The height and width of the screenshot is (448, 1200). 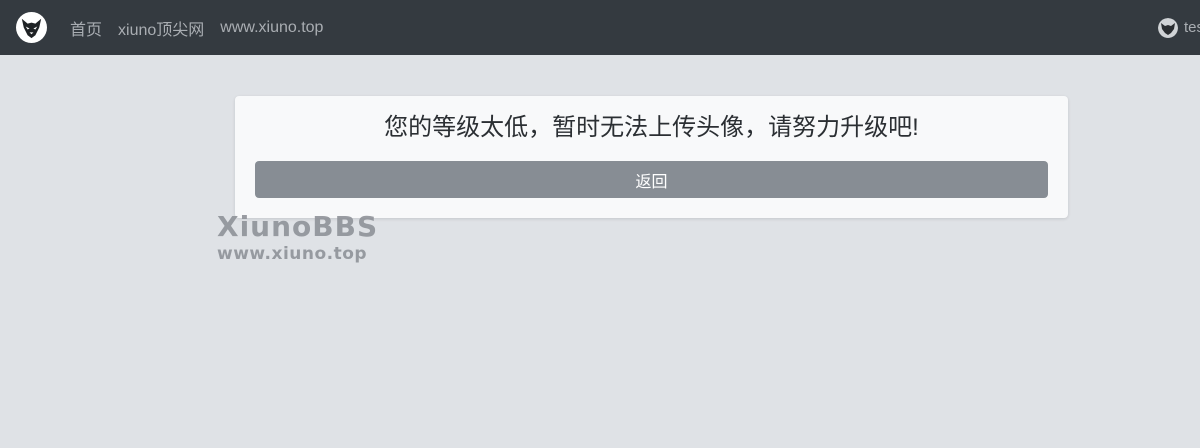 I want to click on user-name: test, so click(x=1192, y=27).